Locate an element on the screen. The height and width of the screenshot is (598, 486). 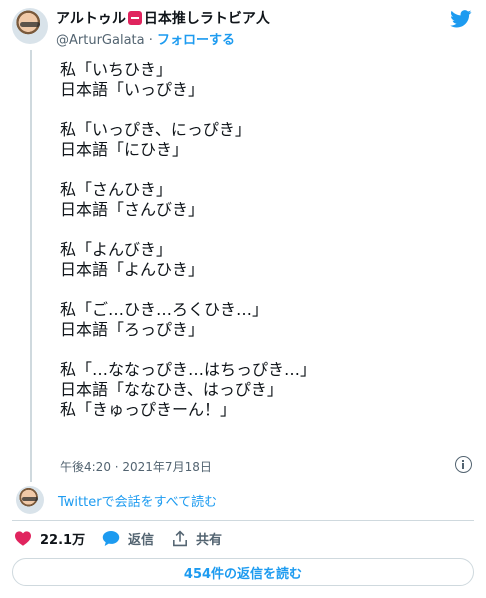
divider is located at coordinates (243, 520).